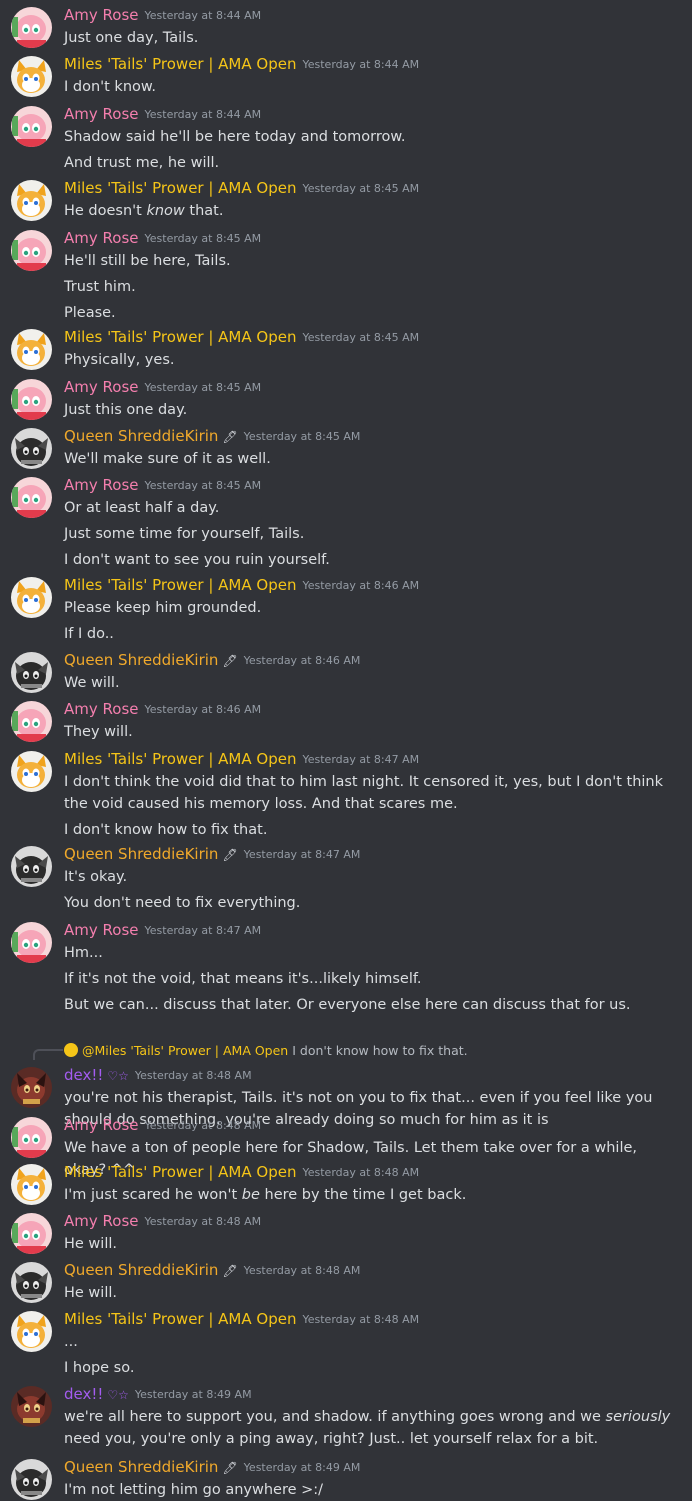  I want to click on message-text: Just some time for yourself, Tails., so click(184, 534).